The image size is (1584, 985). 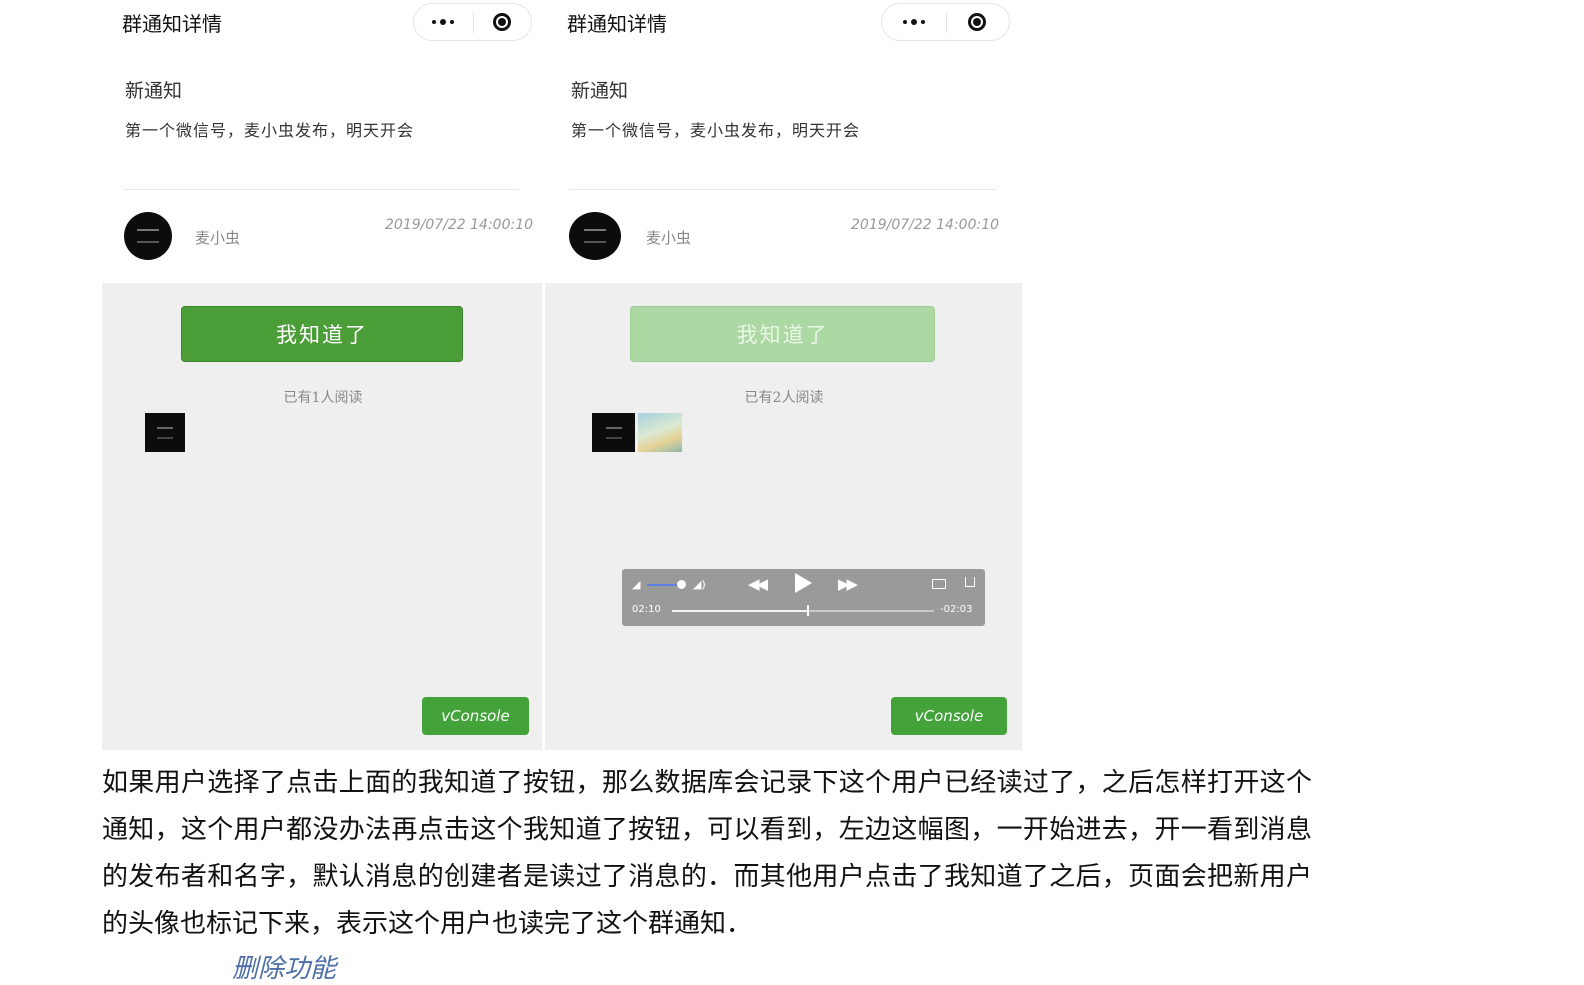 I want to click on progress-bar, so click(x=803, y=611).